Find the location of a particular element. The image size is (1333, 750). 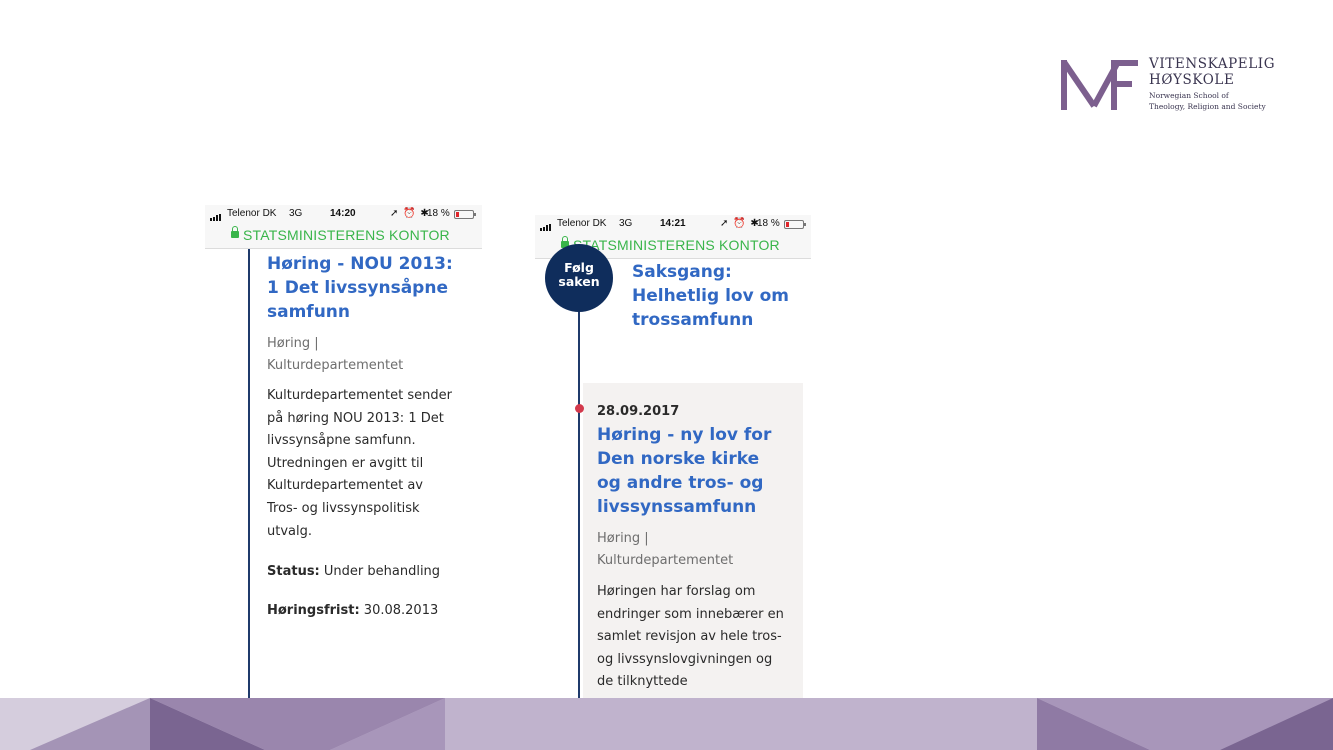

title-line: og andre tros- og is located at coordinates (680, 483).